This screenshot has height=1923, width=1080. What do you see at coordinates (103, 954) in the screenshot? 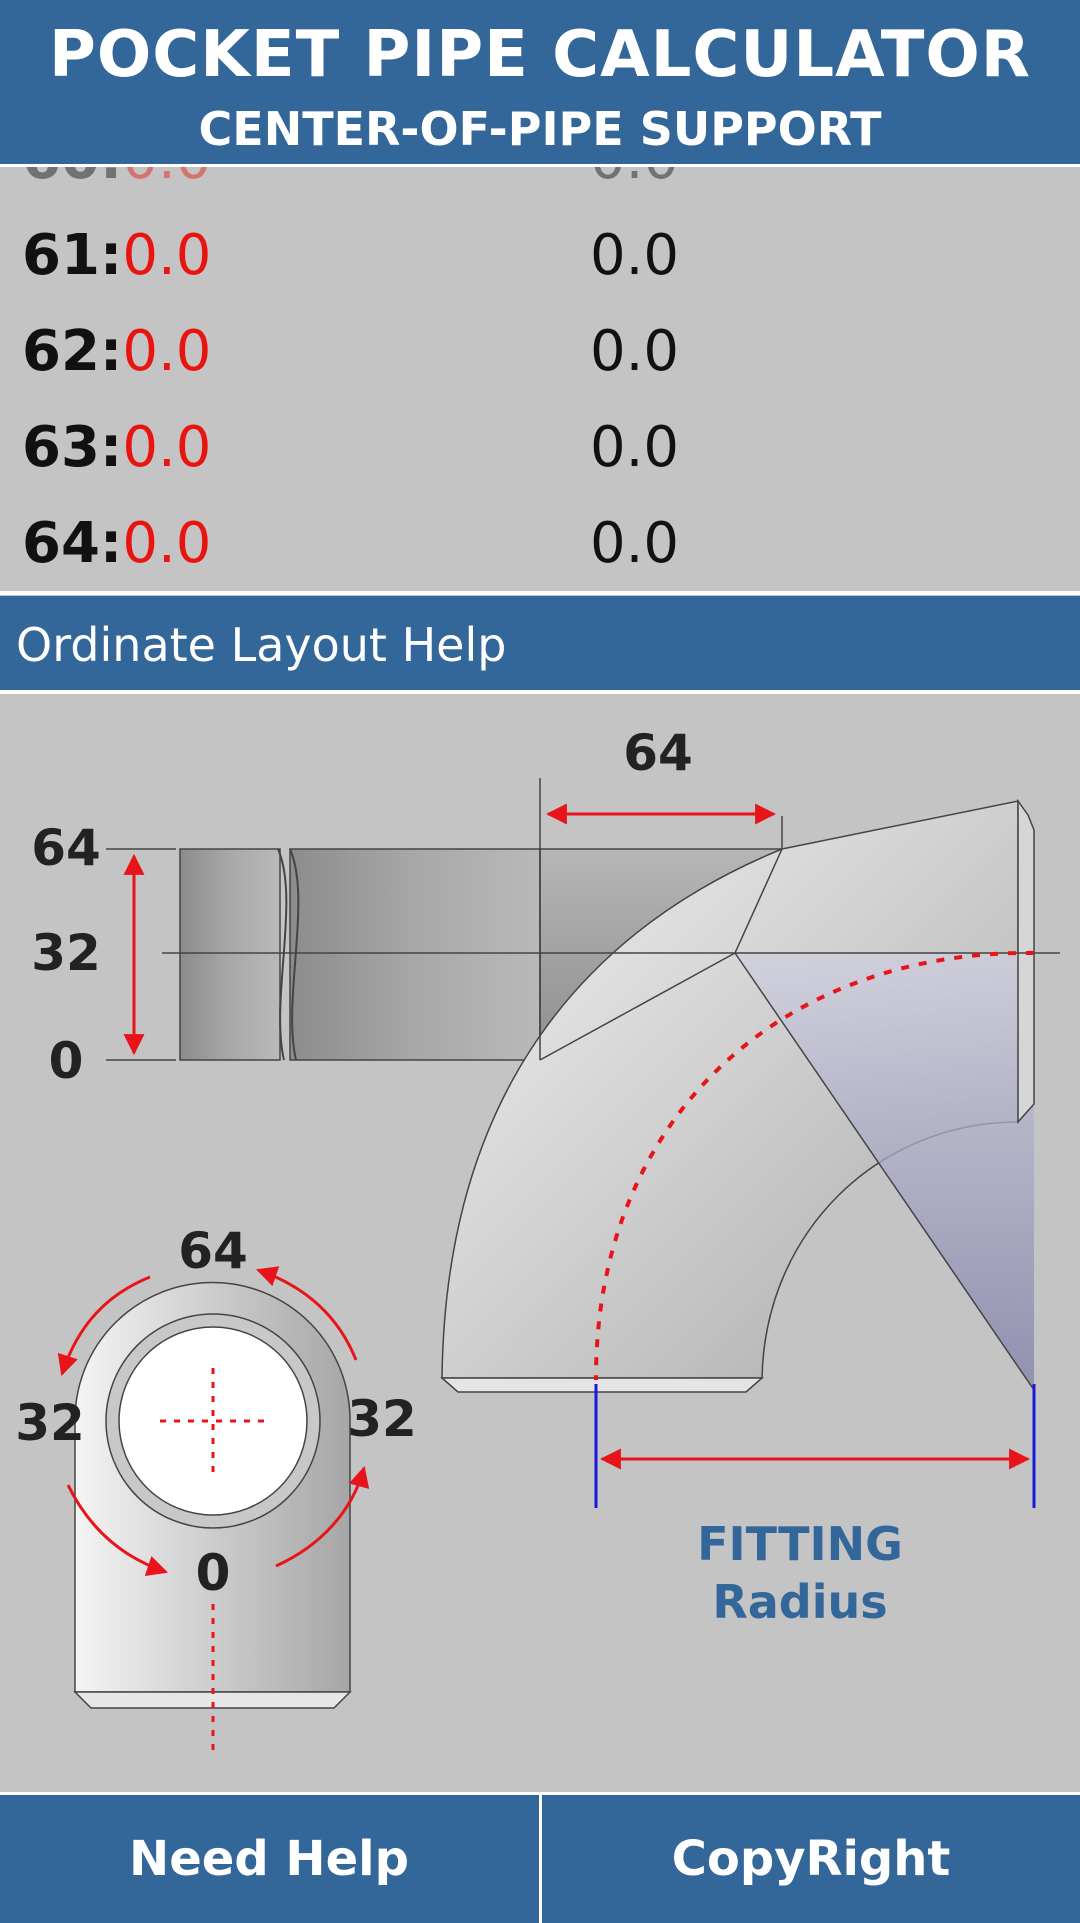
I see `left-scale: 64 32 0` at bounding box center [103, 954].